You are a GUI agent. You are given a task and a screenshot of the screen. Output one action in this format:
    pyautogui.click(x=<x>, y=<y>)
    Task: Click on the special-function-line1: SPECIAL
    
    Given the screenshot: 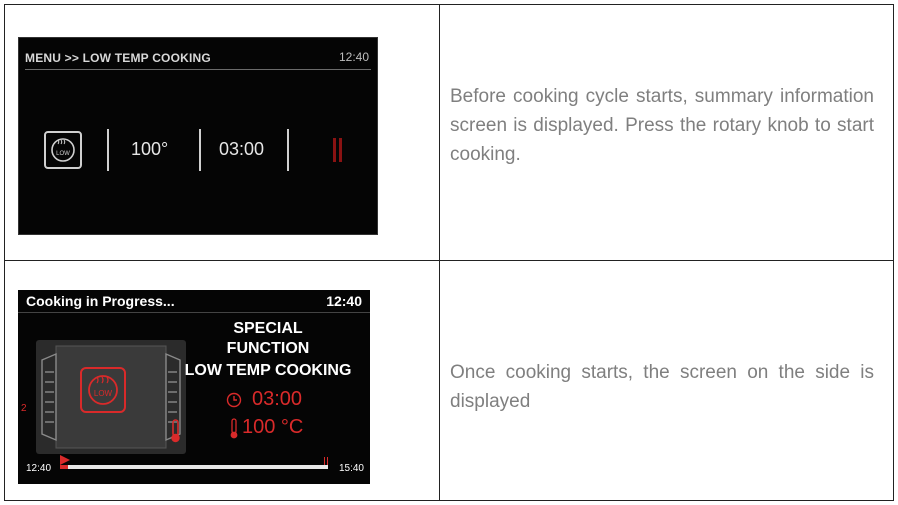 What is the action you would take?
    pyautogui.click(x=268, y=328)
    